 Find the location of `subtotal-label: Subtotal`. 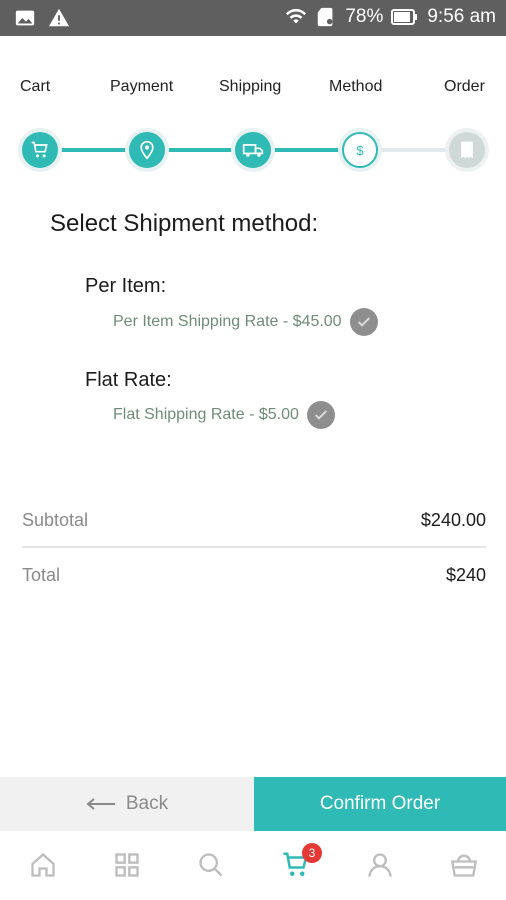

subtotal-label: Subtotal is located at coordinates (55, 520).